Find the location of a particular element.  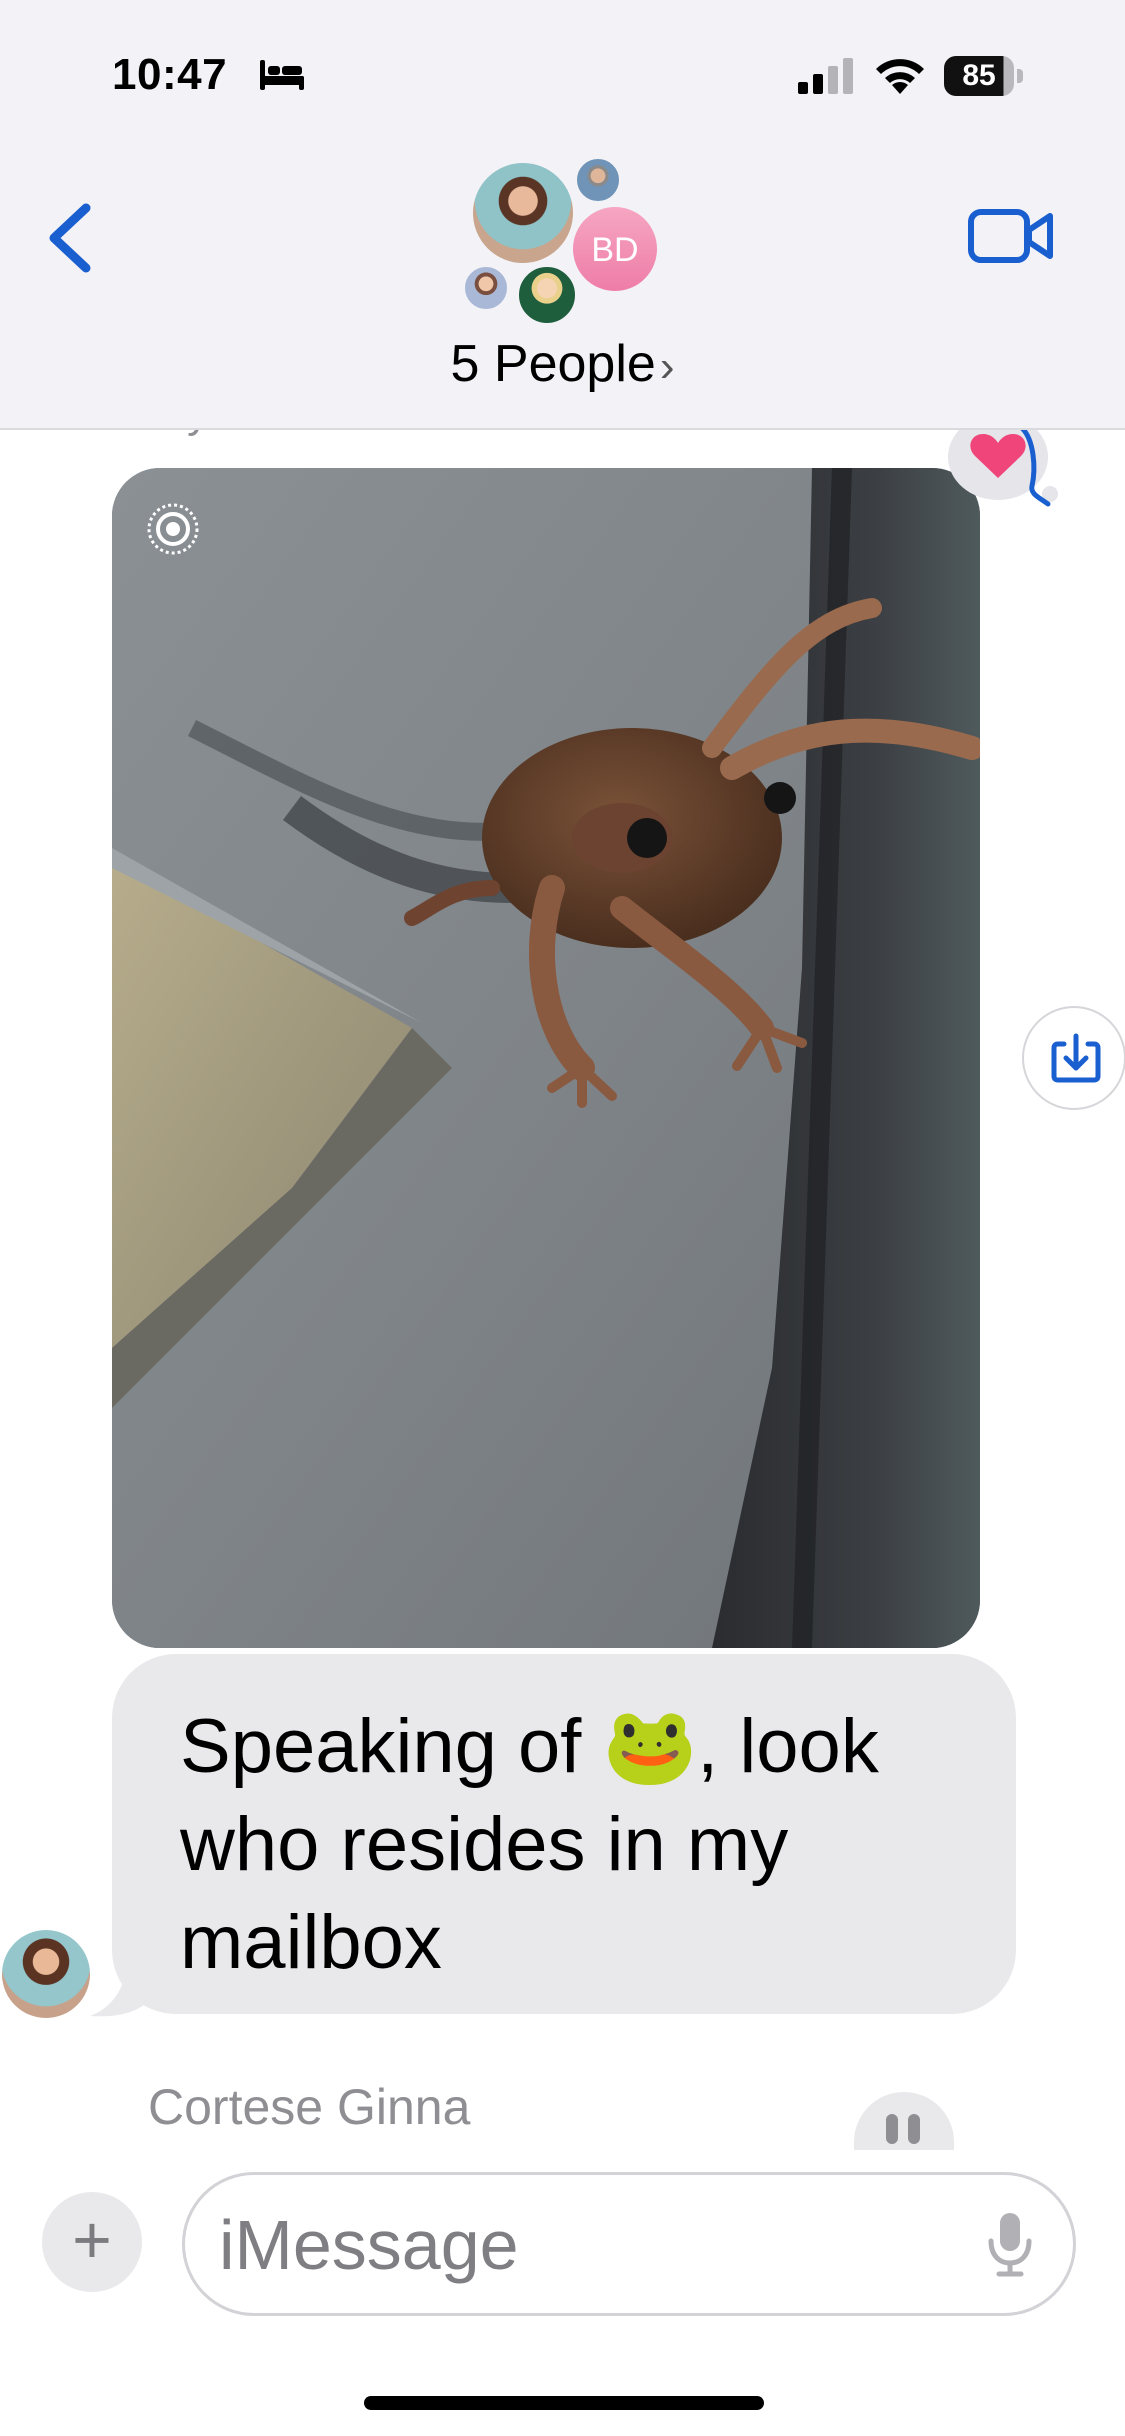

home-indicator is located at coordinates (564, 2403).